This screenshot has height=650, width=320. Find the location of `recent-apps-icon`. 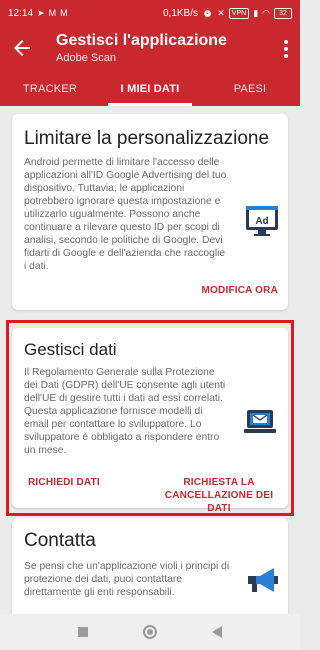

recent-apps-icon is located at coordinates (82, 632).